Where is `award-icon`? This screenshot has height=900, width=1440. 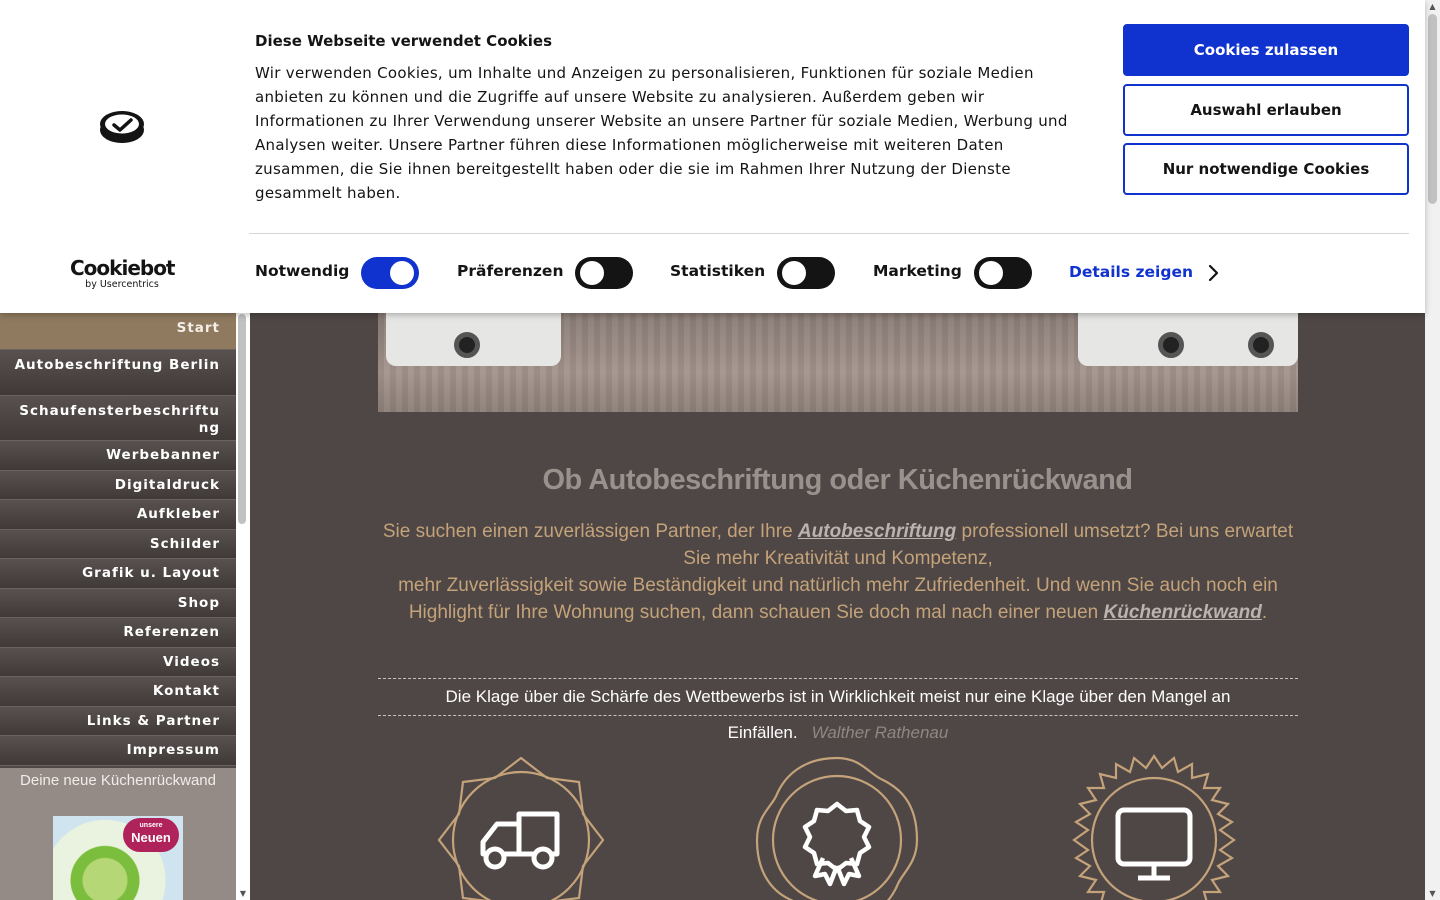 award-icon is located at coordinates (837, 828).